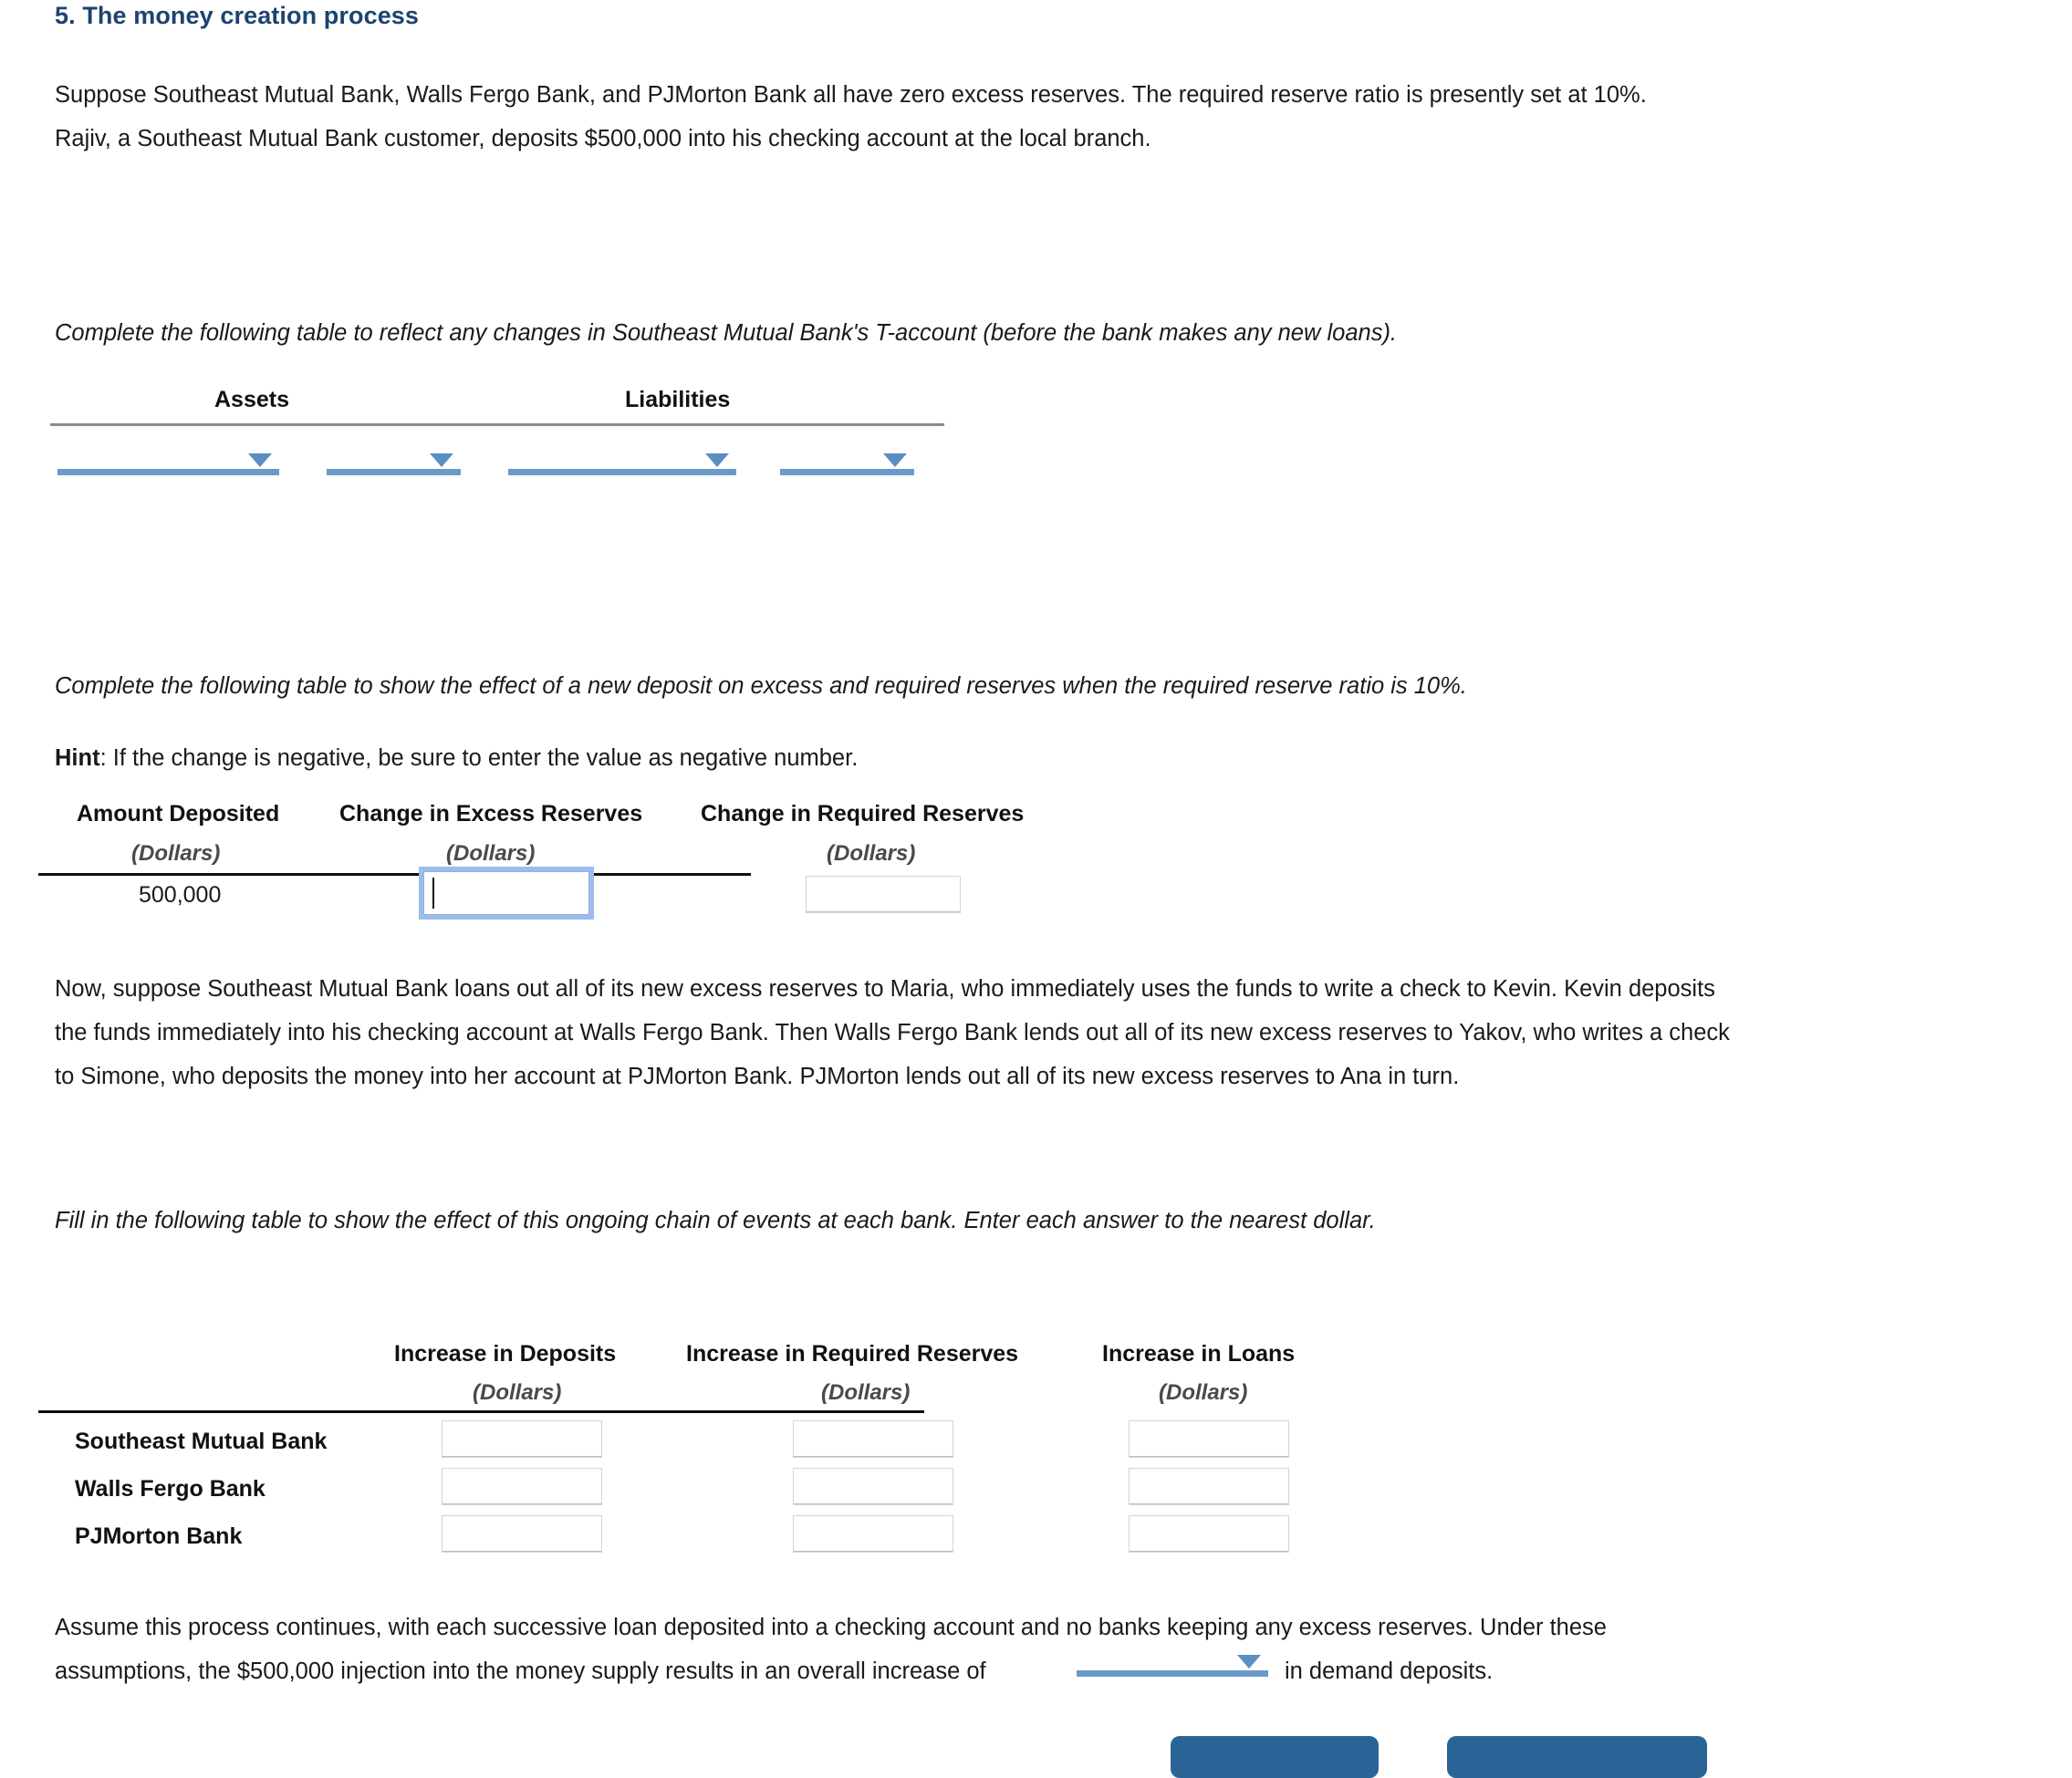 This screenshot has width=2072, height=1778. Describe the element at coordinates (491, 853) in the screenshot. I see `reserves-subheader-dollars-2: (Dollars)` at that location.